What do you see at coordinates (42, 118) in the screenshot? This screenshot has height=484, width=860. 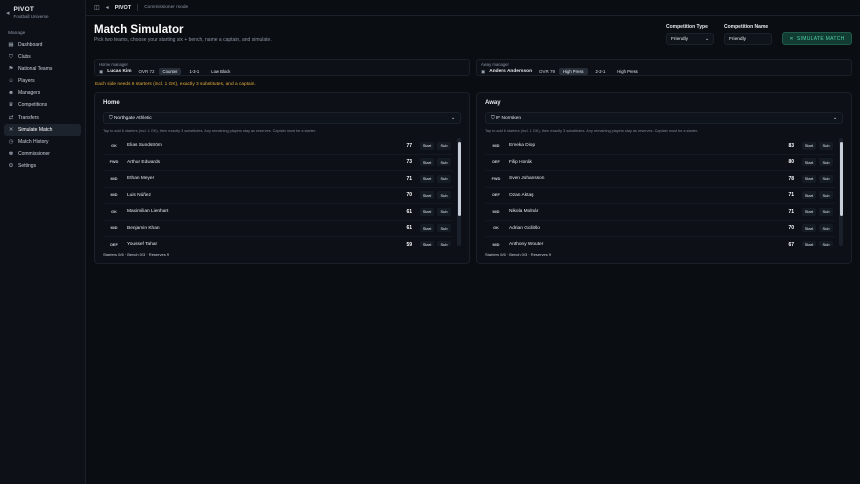 I see `sidebar-item-transfers: ⇄ Transfers` at bounding box center [42, 118].